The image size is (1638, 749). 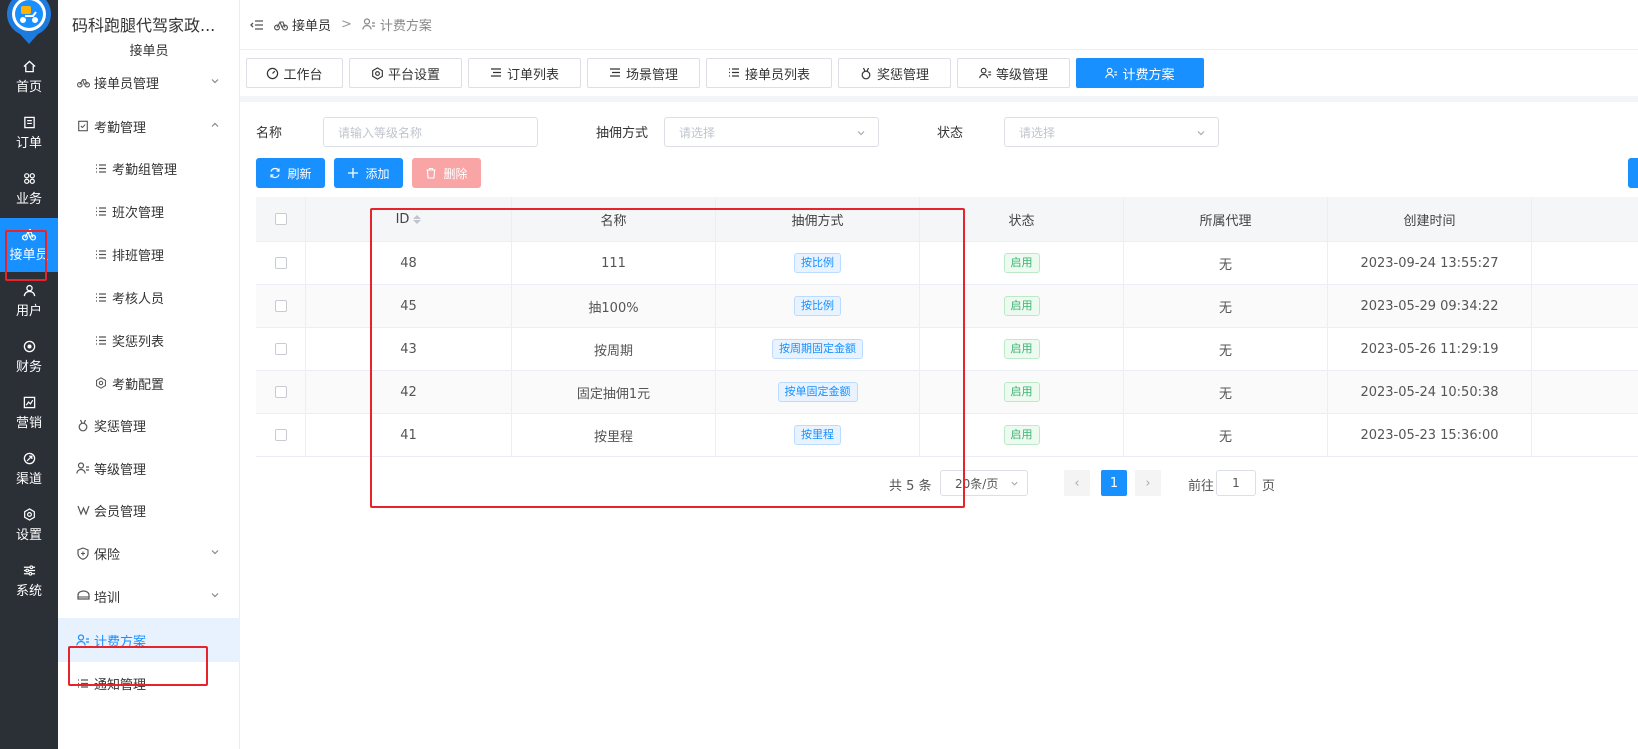 I want to click on sidebar-item-schedule: 排班管理, so click(x=149, y=254).